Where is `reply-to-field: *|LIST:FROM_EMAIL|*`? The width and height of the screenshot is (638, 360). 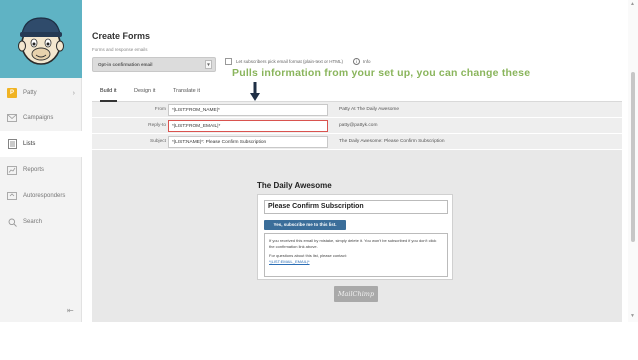
reply-to-field: *|LIST:FROM_EMAIL|* is located at coordinates (248, 126).